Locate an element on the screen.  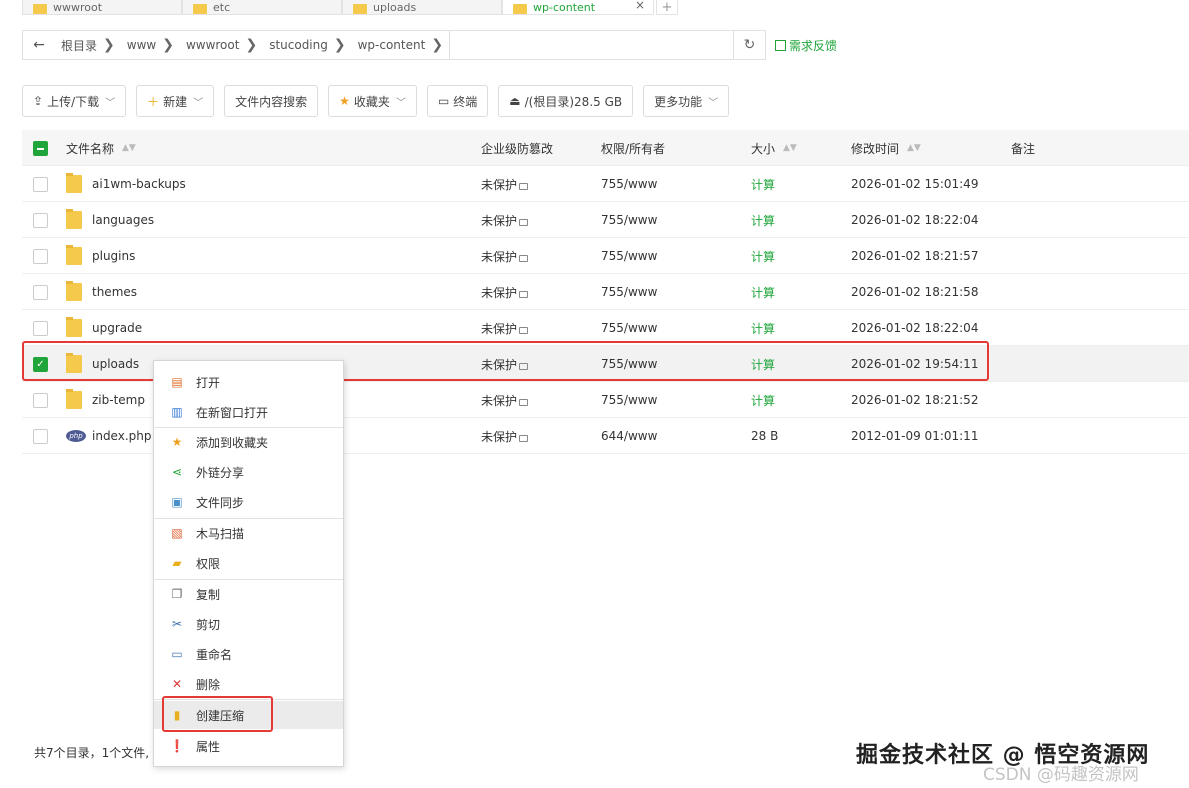
header-name: 文件名称 ▲▼ is located at coordinates (101, 148).